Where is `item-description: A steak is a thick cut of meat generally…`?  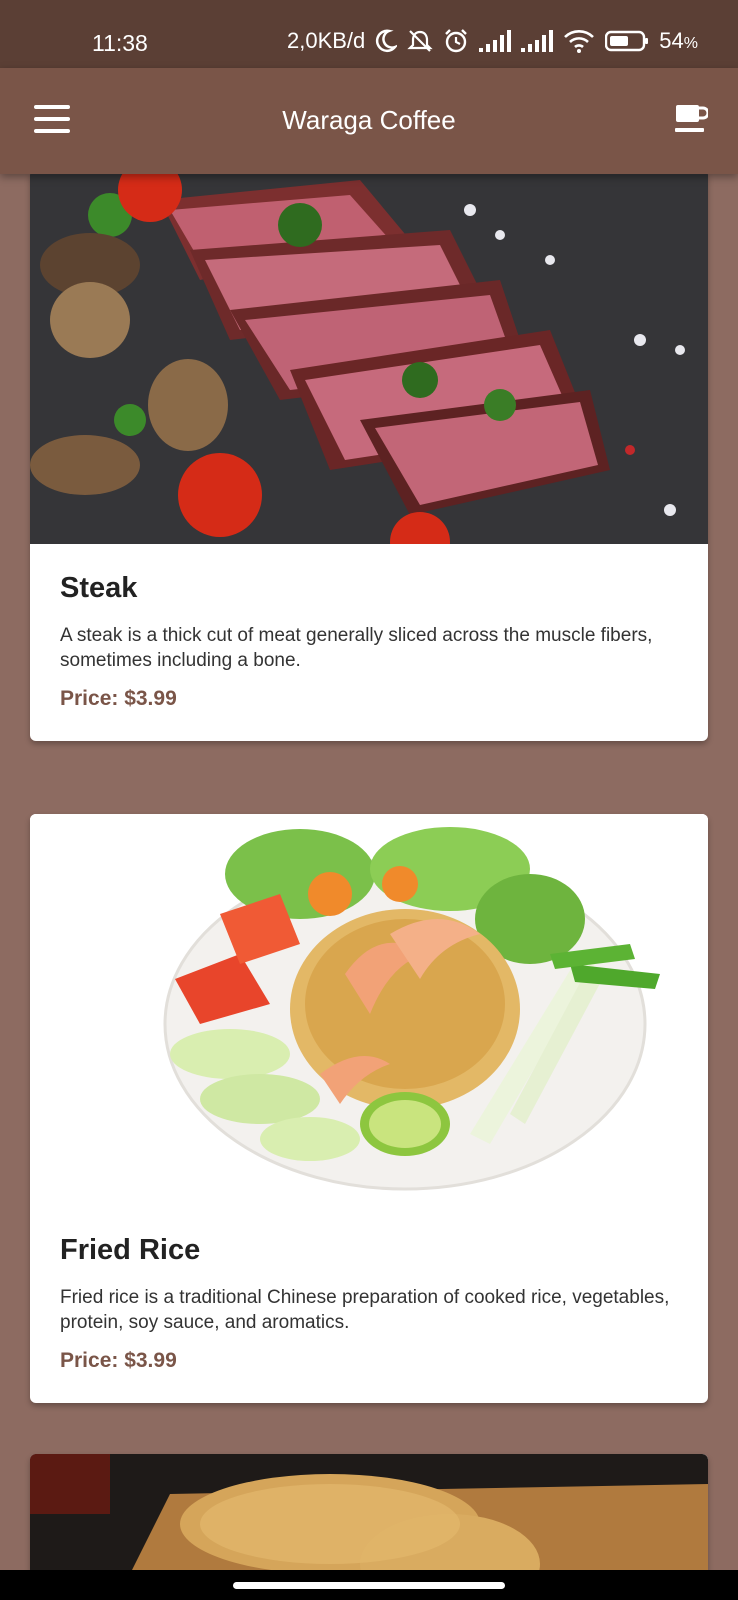
item-description: A steak is a thick cut of meat generally… is located at coordinates (356, 648).